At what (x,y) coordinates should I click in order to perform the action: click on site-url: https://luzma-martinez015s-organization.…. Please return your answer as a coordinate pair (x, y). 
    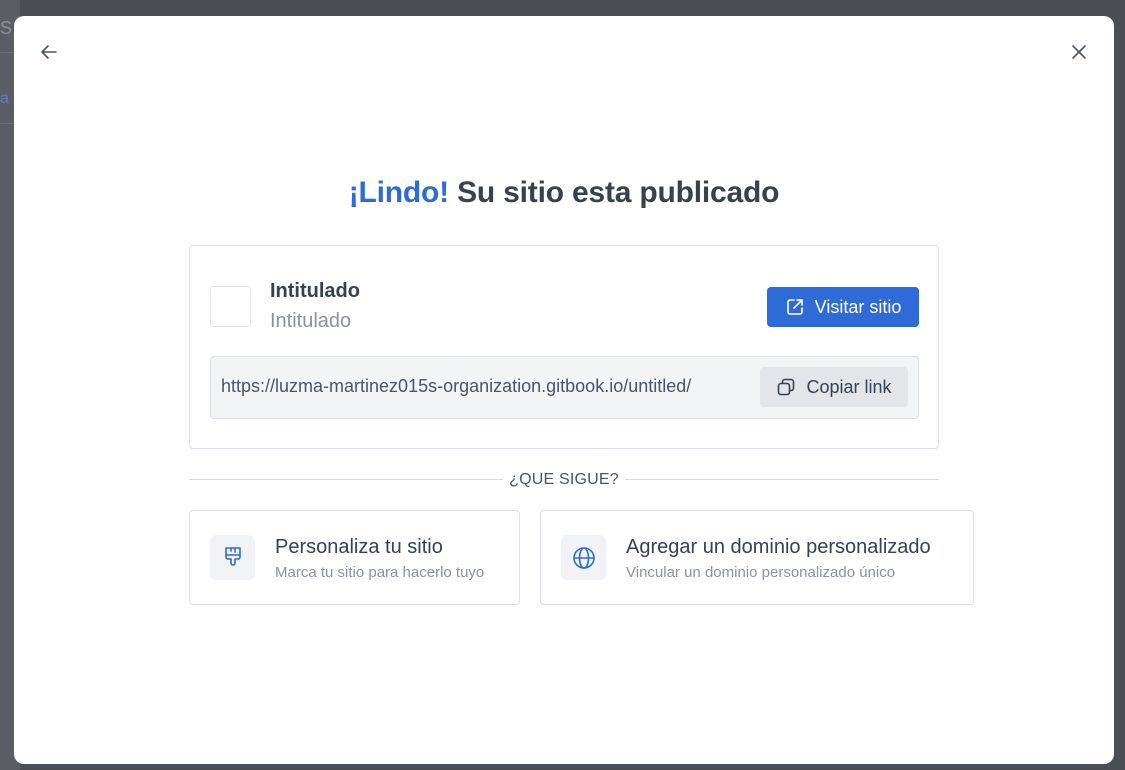
    Looking at the image, I should click on (456, 386).